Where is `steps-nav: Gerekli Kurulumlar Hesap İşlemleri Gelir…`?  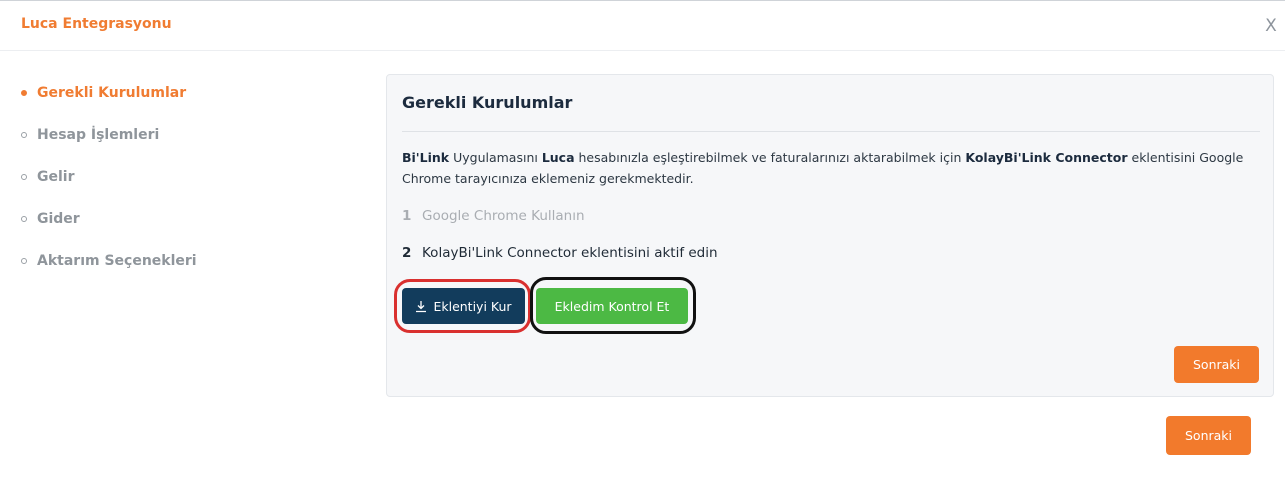
steps-nav: Gerekli Kurulumlar Hesap İşlemleri Gelir… is located at coordinates (171, 177).